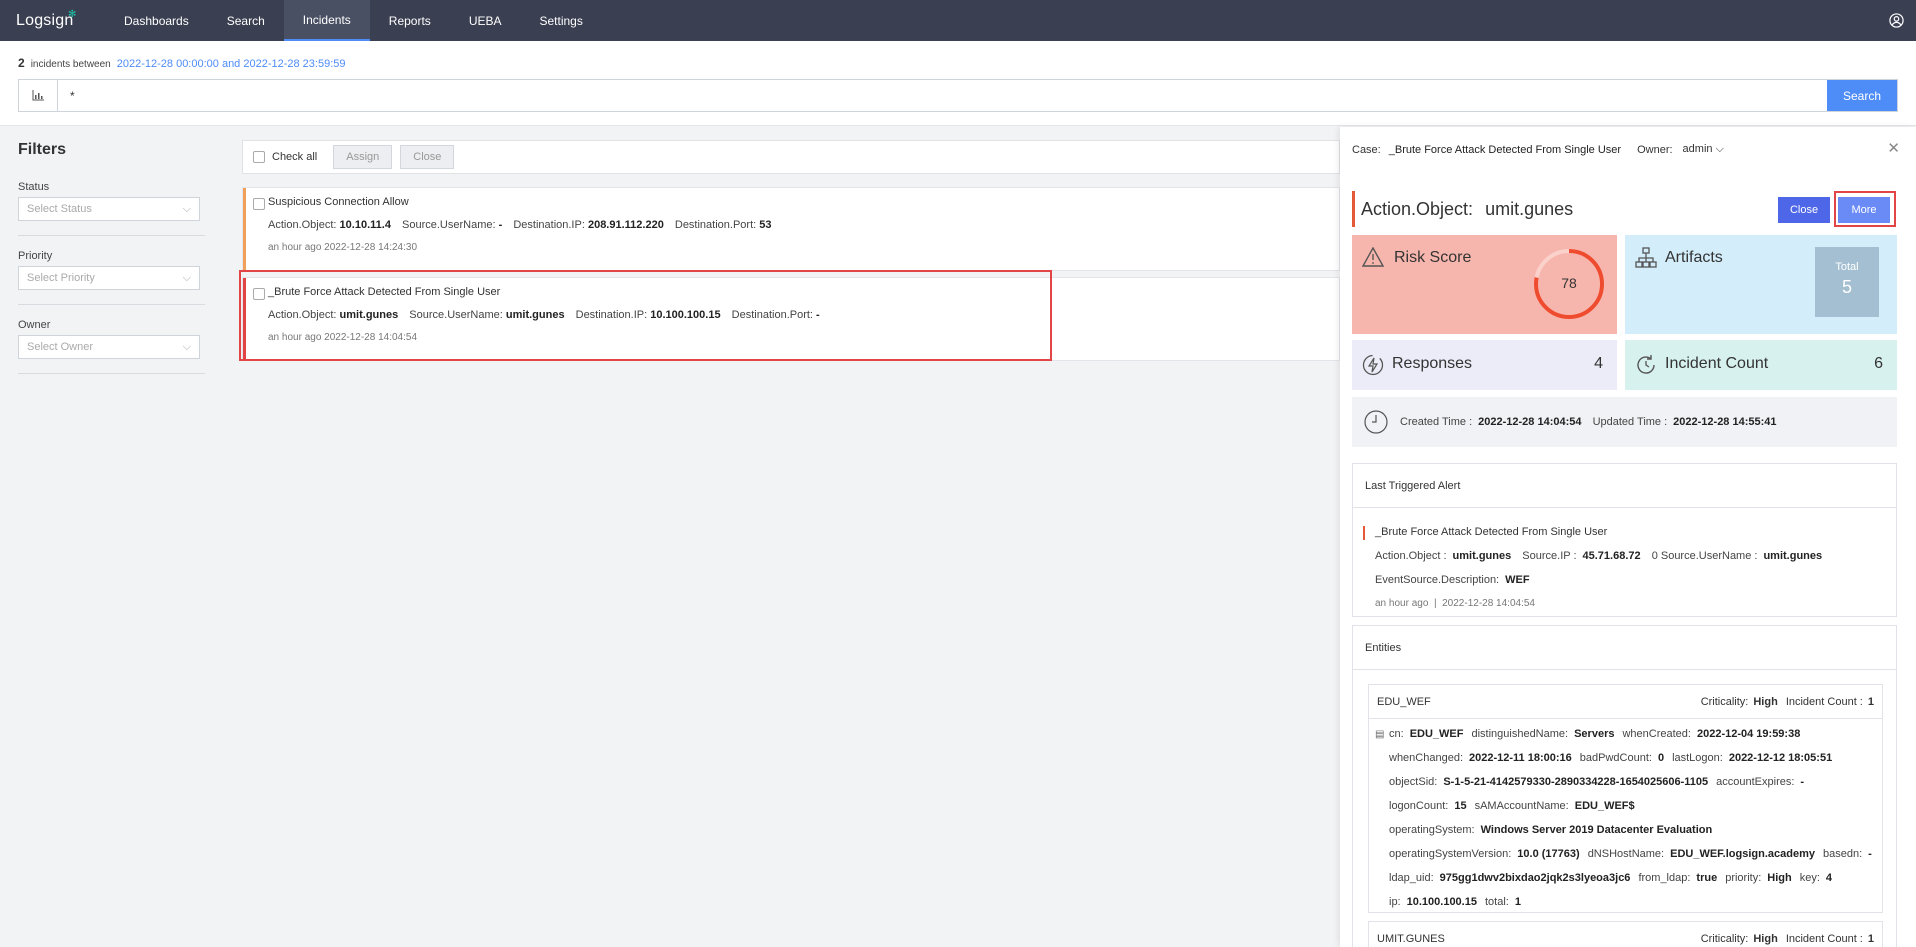  What do you see at coordinates (1809, 878) in the screenshot?
I see `attr-key: key:` at bounding box center [1809, 878].